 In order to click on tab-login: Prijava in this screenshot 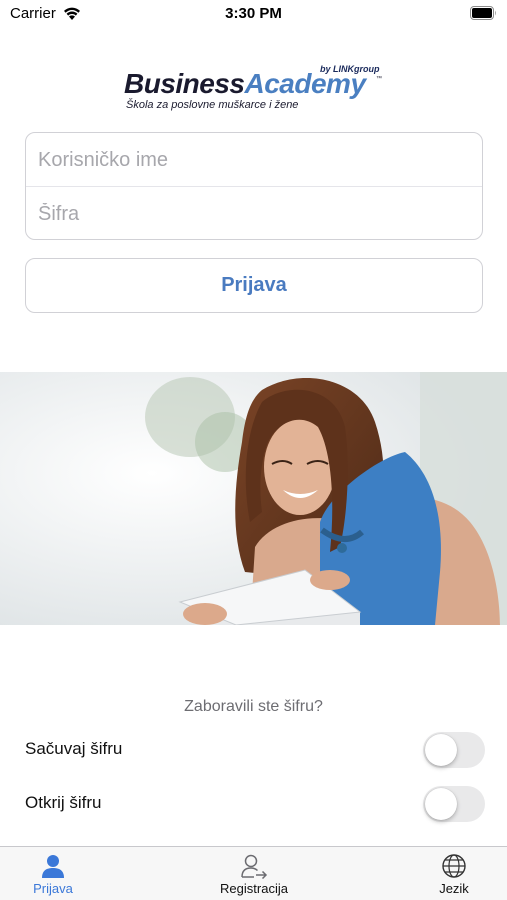, I will do `click(56, 873)`.